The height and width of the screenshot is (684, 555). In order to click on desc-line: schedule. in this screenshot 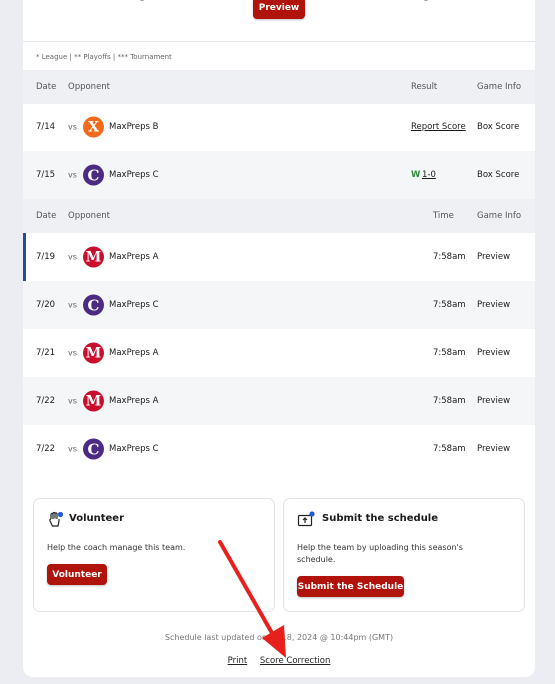, I will do `click(316, 559)`.